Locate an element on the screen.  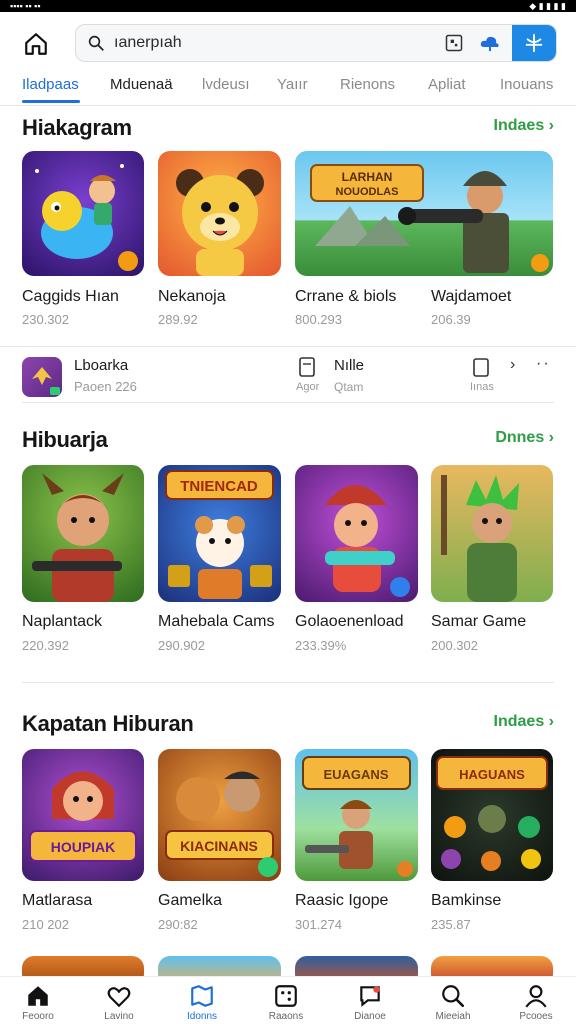
nav-games: Raaons is located at coordinates (286, 1002).